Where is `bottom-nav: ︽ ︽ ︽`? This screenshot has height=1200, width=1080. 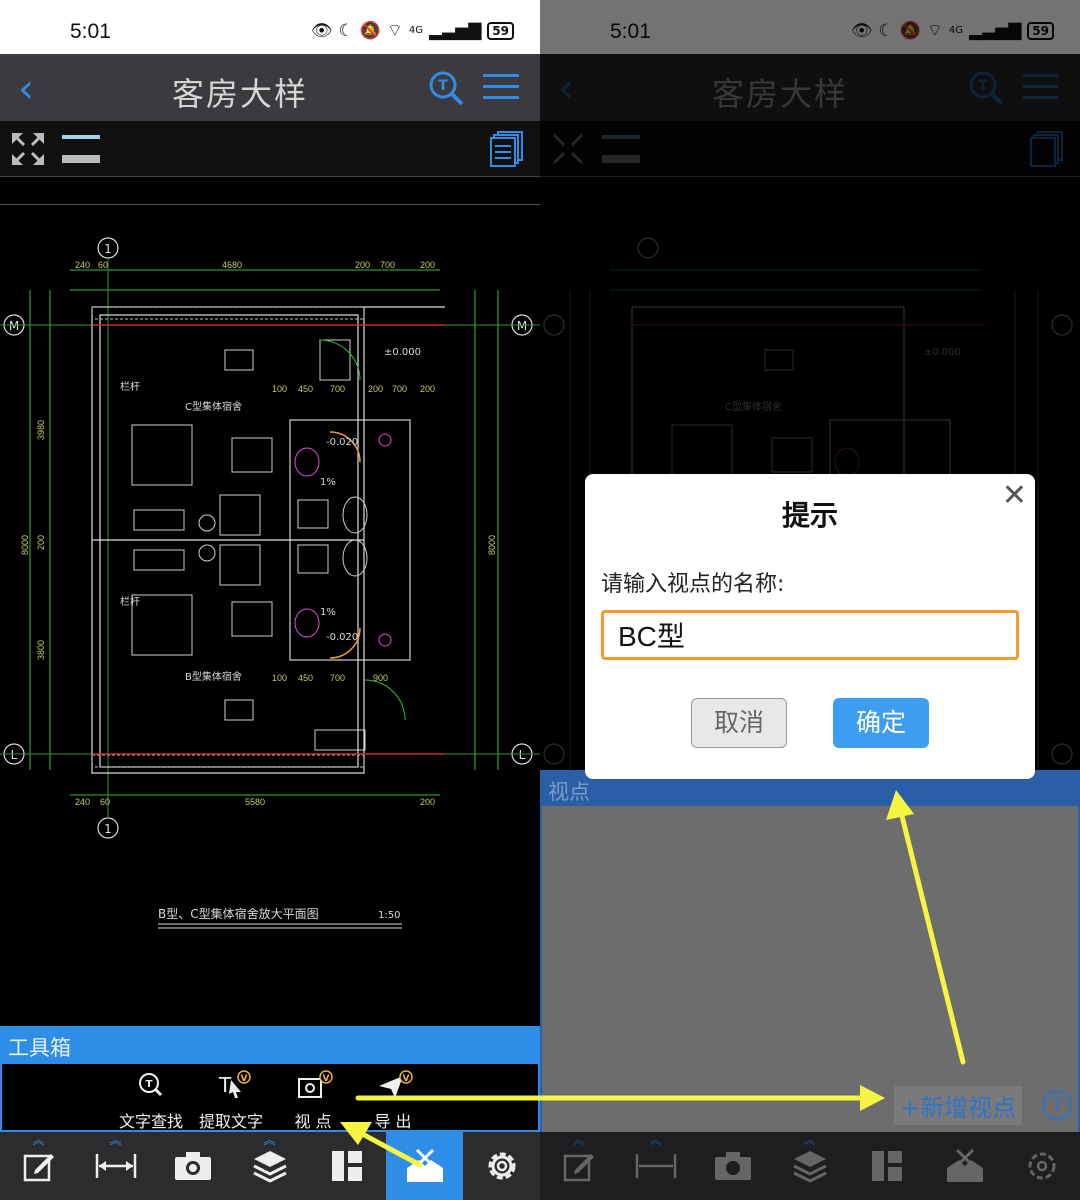
bottom-nav: ︽ ︽ ︽ is located at coordinates (810, 1166).